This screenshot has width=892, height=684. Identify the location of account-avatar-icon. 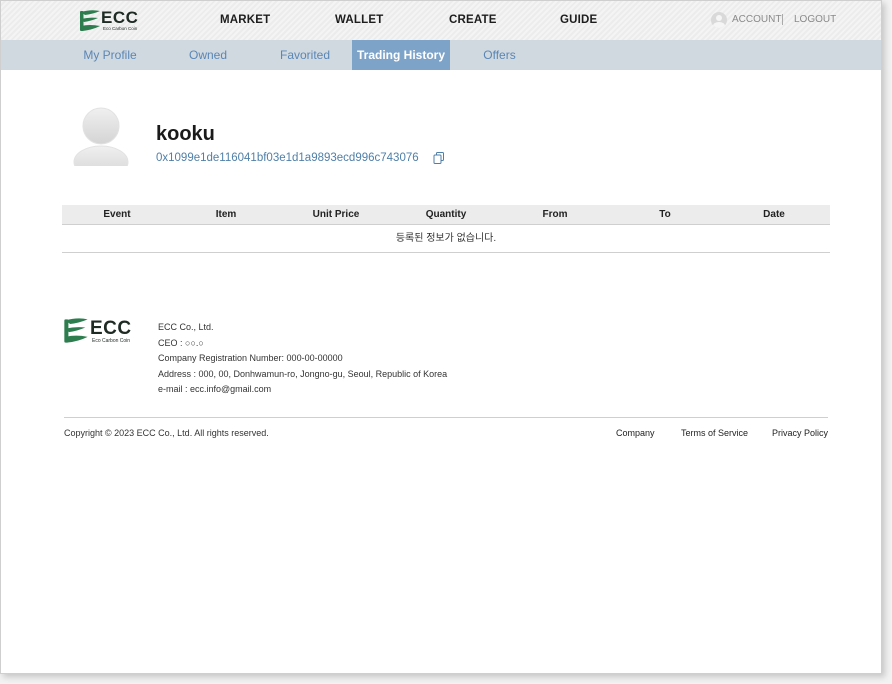
(719, 20).